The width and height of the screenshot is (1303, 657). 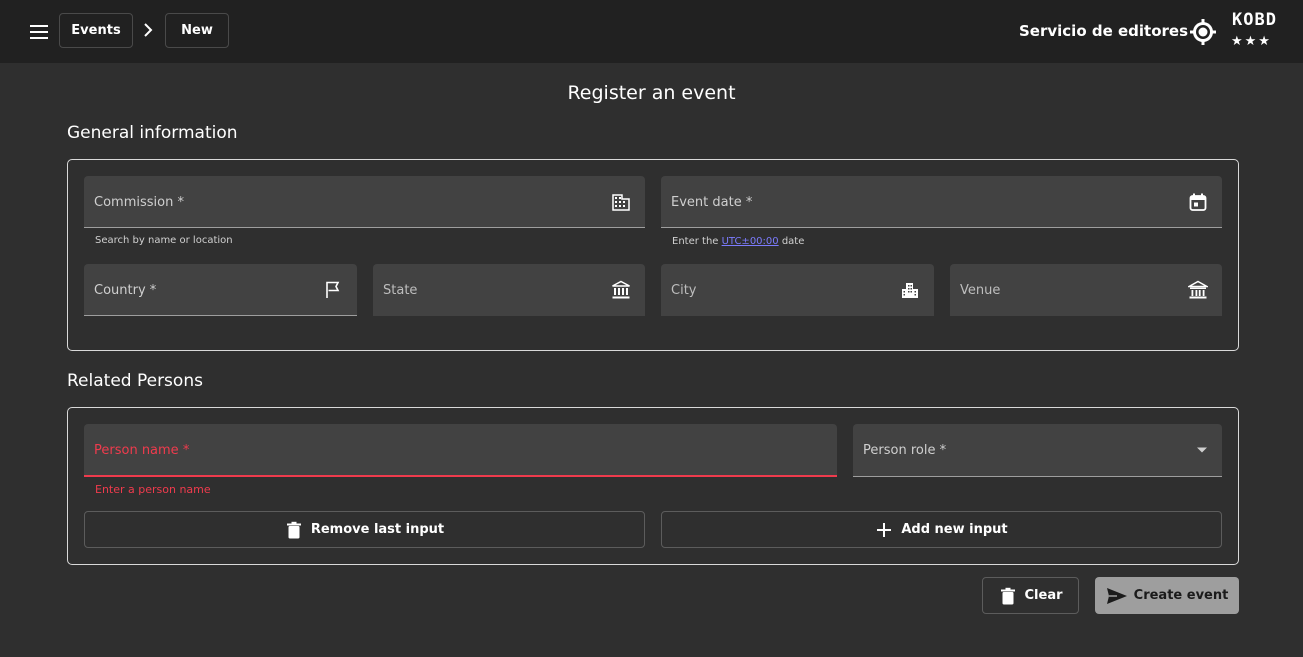 What do you see at coordinates (509, 290) in the screenshot?
I see `state-field: State` at bounding box center [509, 290].